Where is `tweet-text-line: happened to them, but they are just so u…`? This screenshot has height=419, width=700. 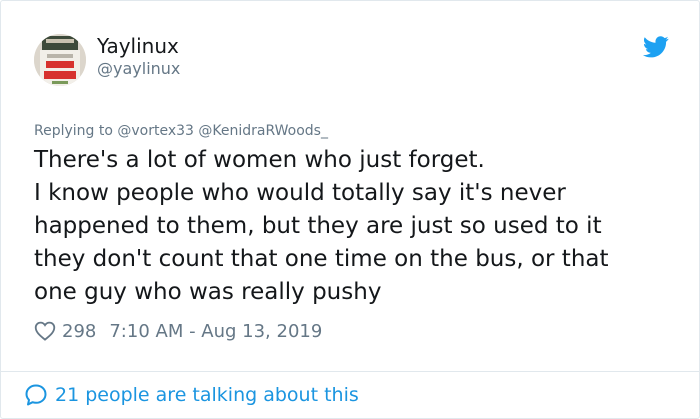
tweet-text-line: happened to them, but they are just so u… is located at coordinates (318, 226).